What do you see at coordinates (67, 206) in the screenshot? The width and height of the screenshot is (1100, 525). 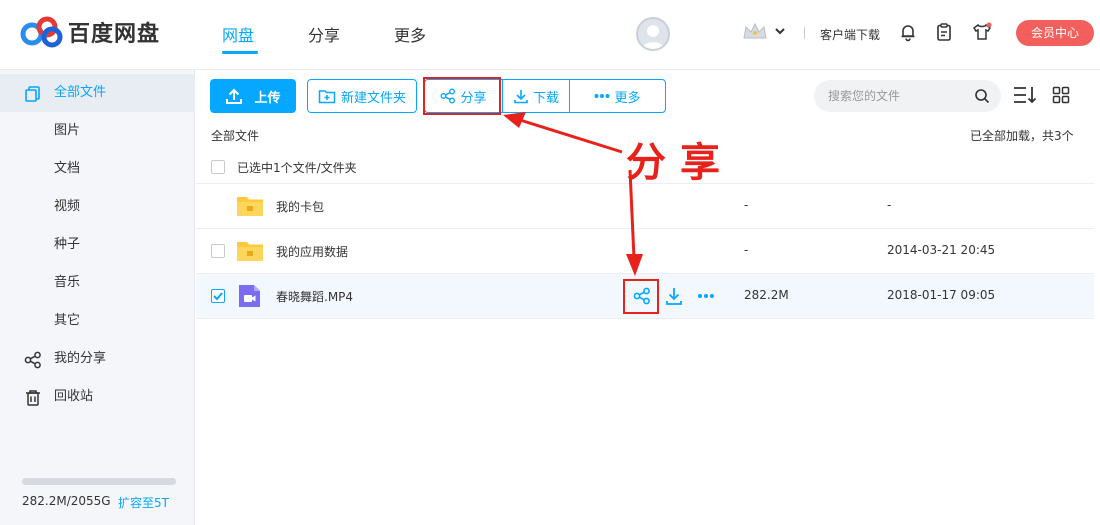 I see `sidebar-item-label: 视频` at bounding box center [67, 206].